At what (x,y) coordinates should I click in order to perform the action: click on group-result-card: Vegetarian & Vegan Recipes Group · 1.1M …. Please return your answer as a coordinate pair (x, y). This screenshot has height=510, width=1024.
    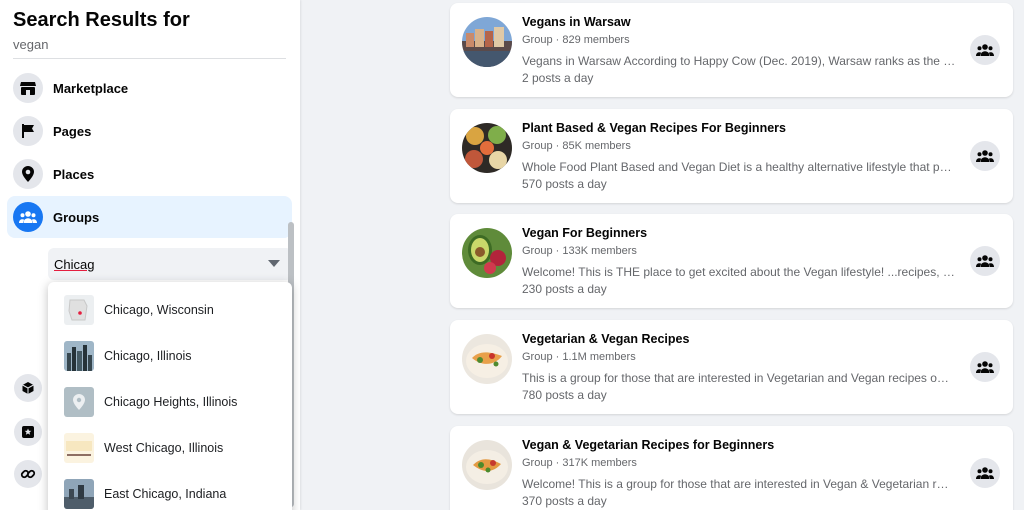
    Looking at the image, I should click on (731, 367).